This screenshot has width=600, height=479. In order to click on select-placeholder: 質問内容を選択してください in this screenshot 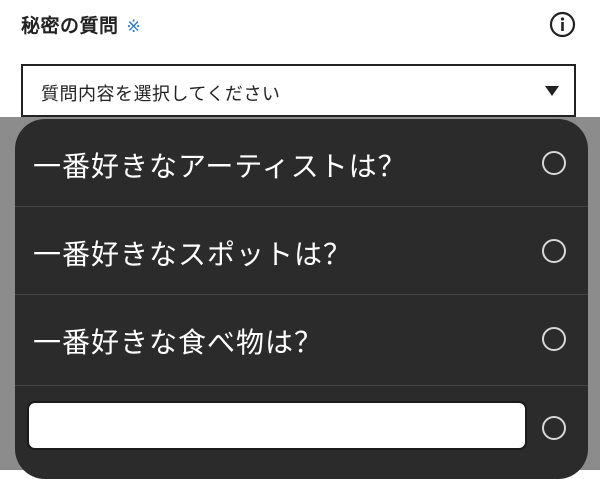, I will do `click(161, 94)`.